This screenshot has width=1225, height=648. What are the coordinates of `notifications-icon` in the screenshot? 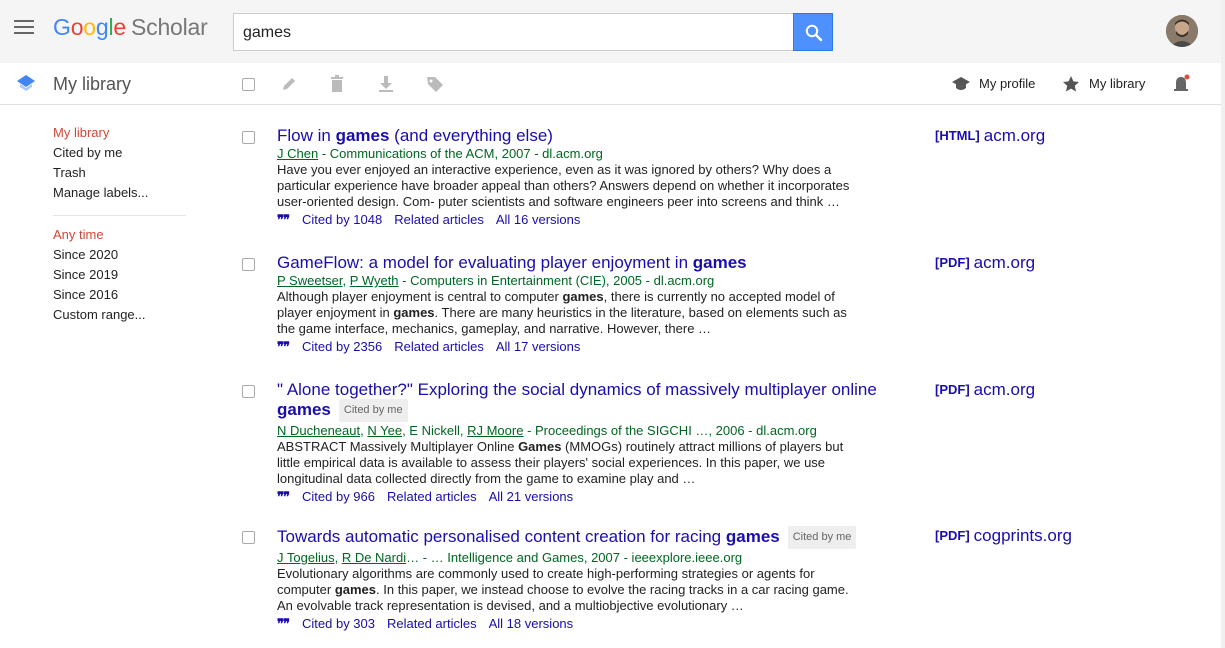 It's located at (1182, 84).